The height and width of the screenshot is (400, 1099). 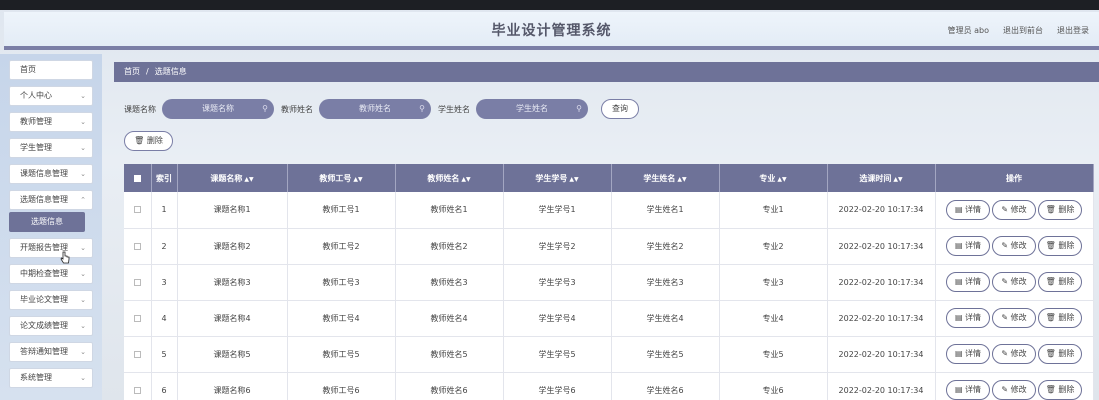 I want to click on table-cell-idx: 6, so click(x=164, y=386).